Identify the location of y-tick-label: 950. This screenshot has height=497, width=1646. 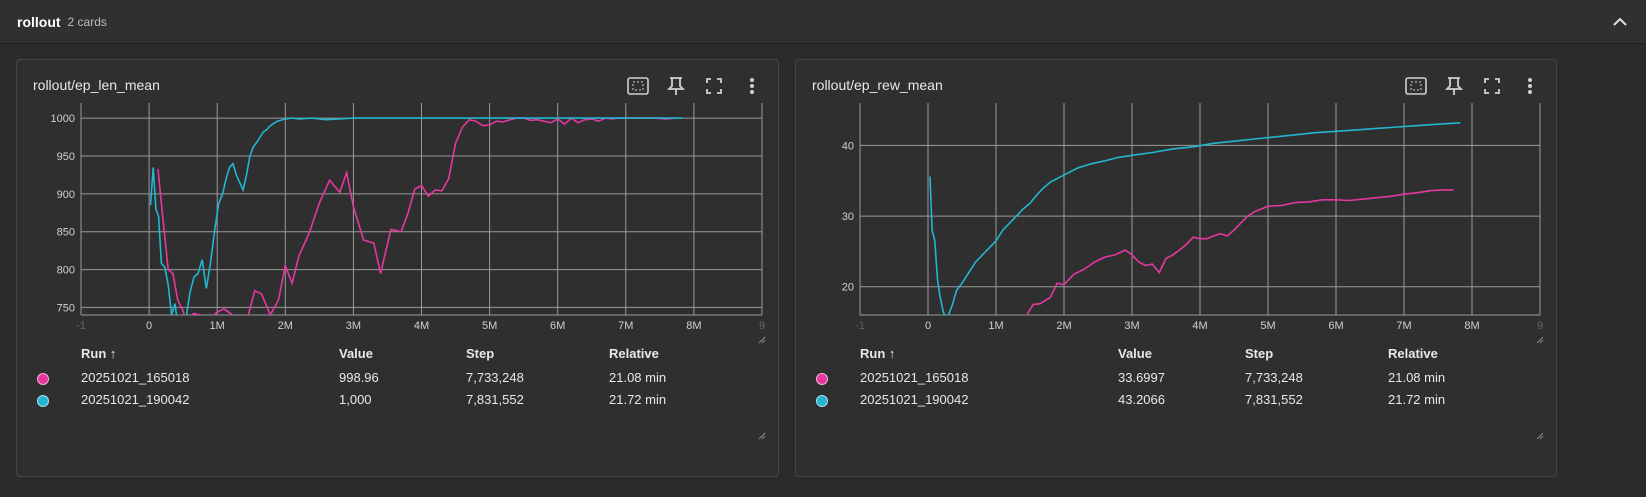
(66, 157).